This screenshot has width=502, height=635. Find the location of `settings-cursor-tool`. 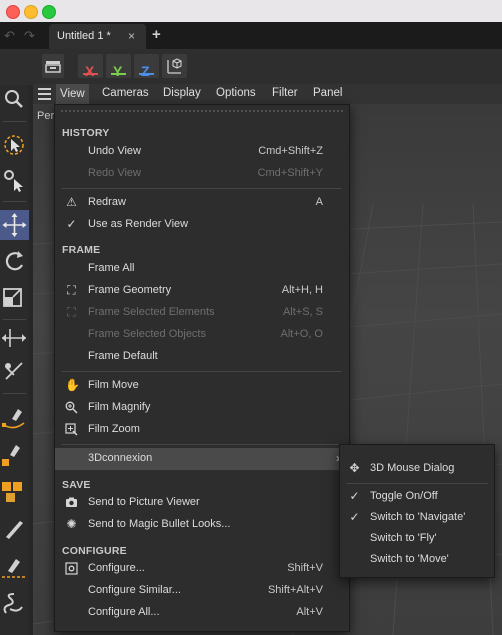

settings-cursor-tool is located at coordinates (14, 180).